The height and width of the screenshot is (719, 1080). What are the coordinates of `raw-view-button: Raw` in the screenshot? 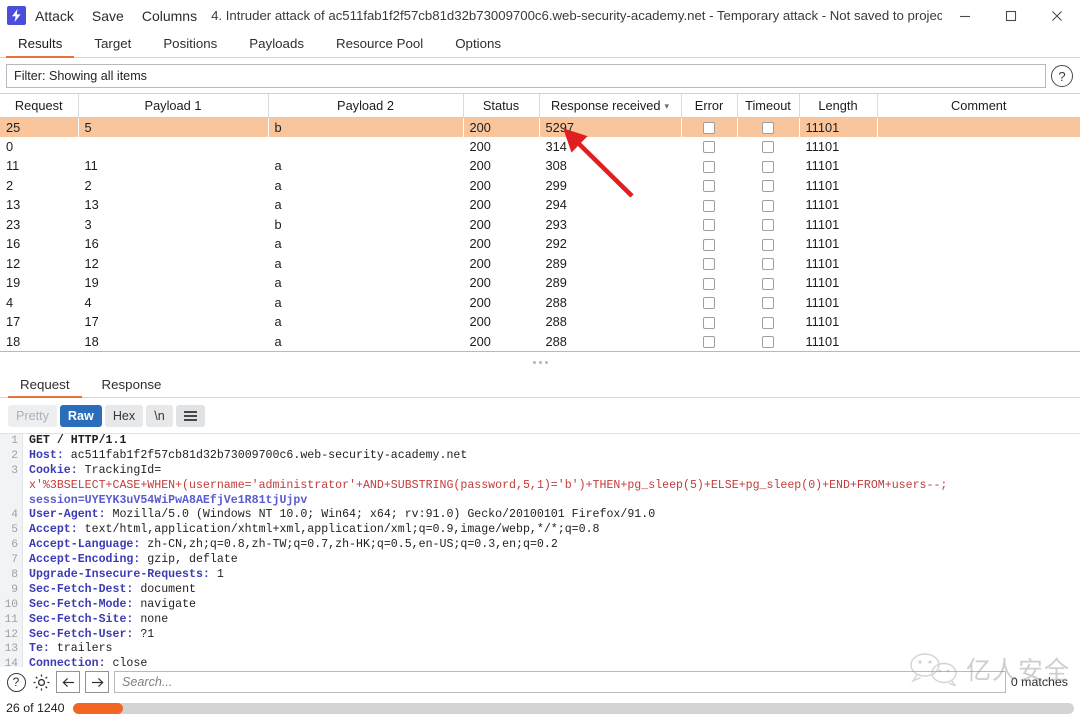 It's located at (80, 416).